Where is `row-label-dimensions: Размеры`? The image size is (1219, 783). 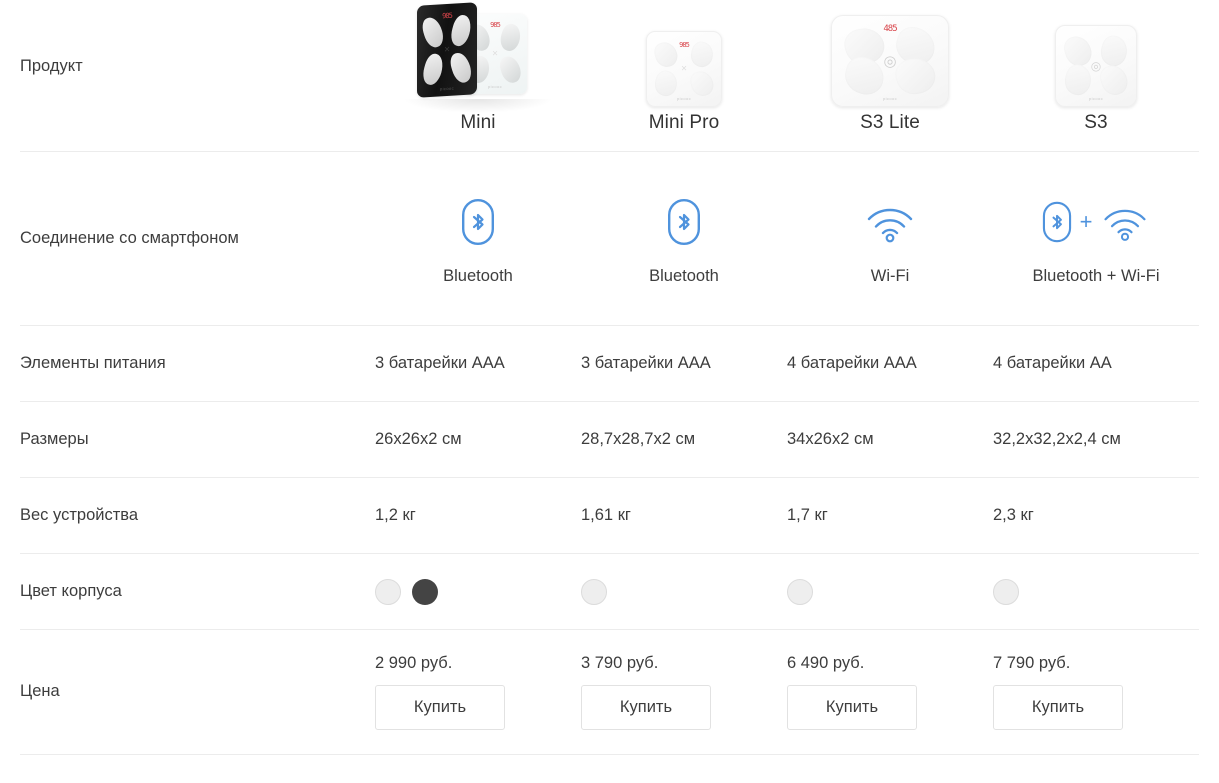
row-label-dimensions: Размеры is located at coordinates (54, 438).